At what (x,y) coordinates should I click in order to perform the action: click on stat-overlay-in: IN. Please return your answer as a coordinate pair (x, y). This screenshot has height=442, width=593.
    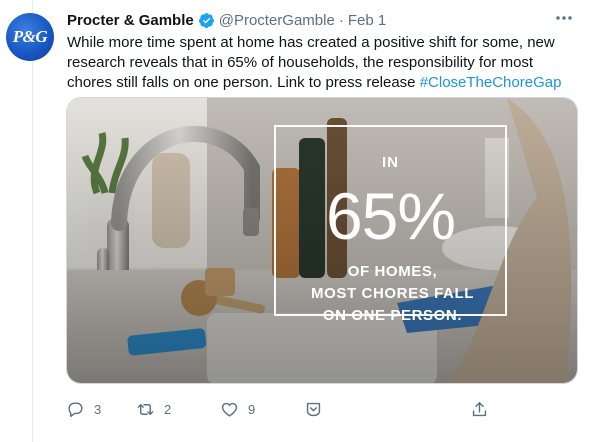
    Looking at the image, I should click on (390, 162).